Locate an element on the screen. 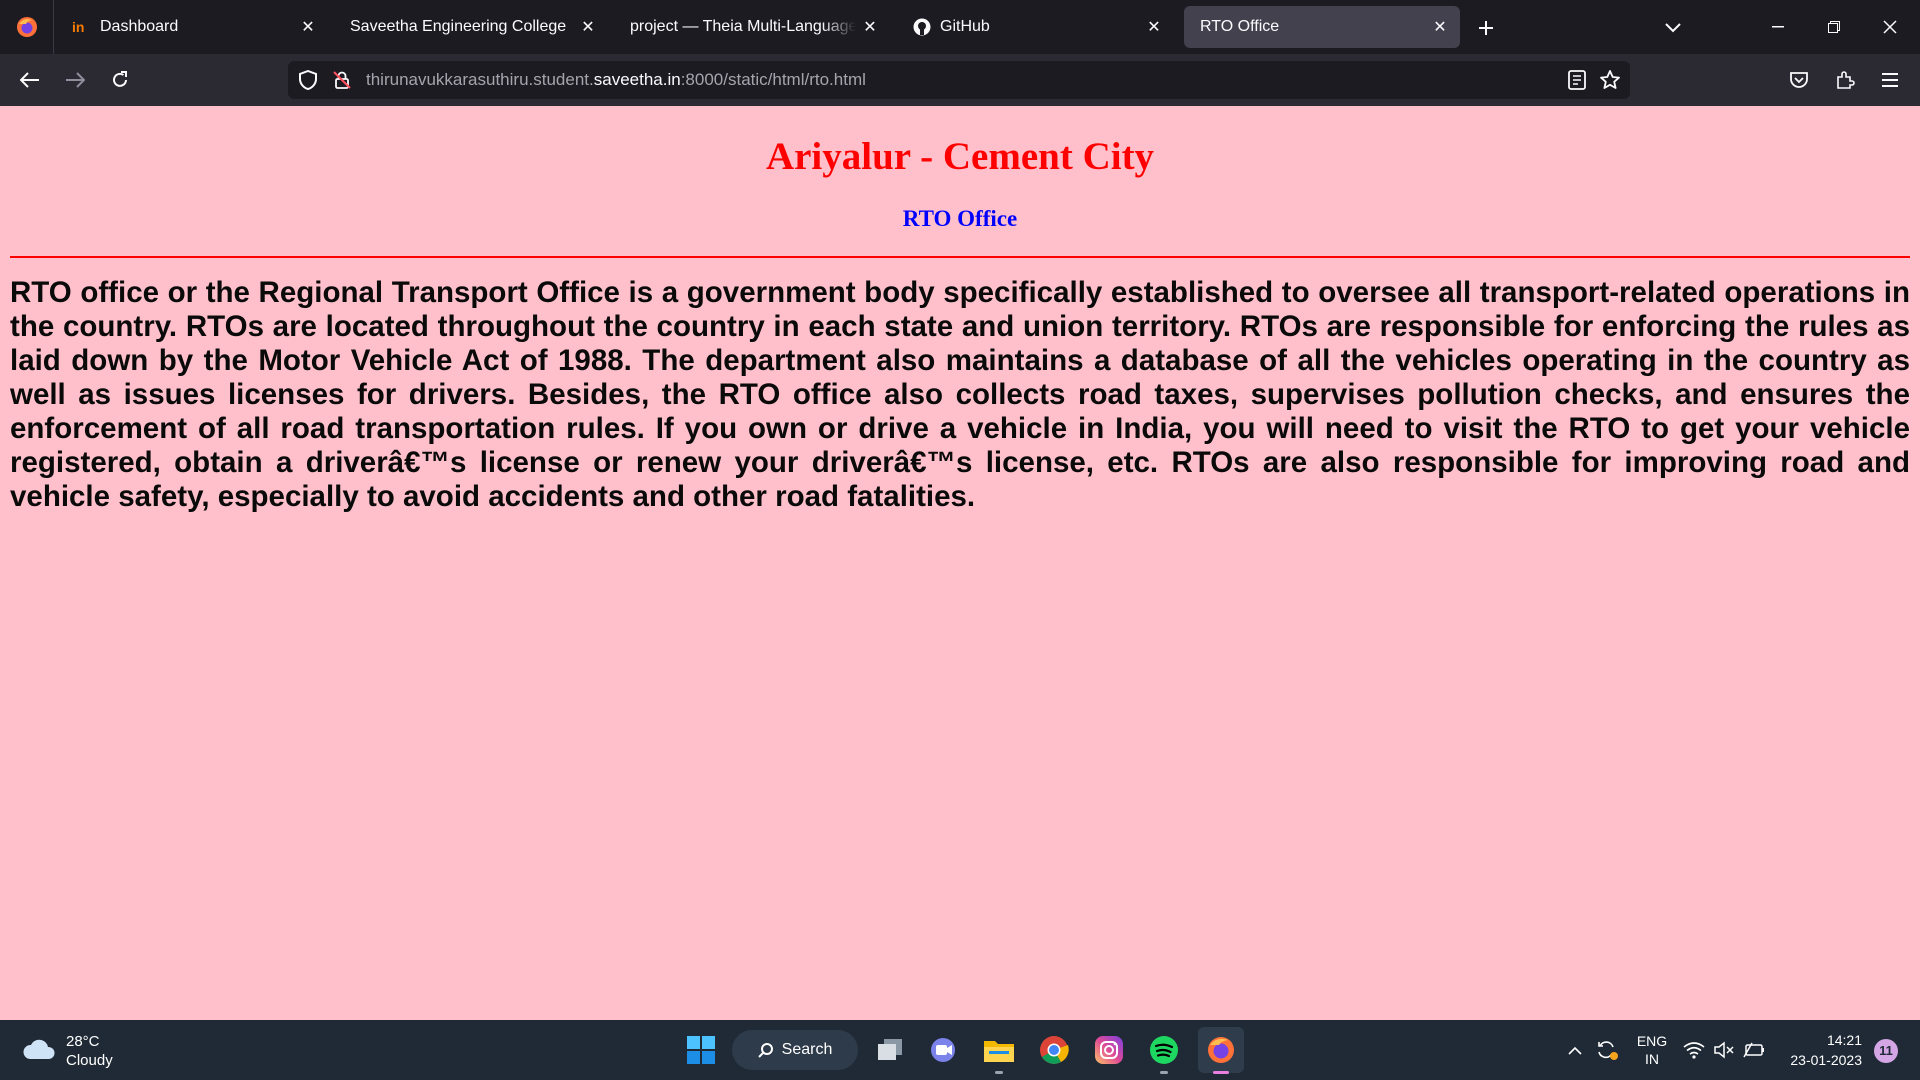 This screenshot has width=1920, height=1080. teams-chat-icon is located at coordinates (944, 1050).